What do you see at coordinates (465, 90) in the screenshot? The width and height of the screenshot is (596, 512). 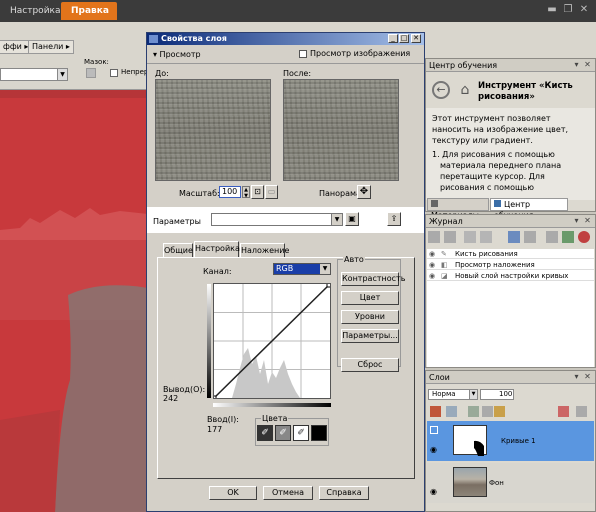 I see `home-icon: ⌂` at bounding box center [465, 90].